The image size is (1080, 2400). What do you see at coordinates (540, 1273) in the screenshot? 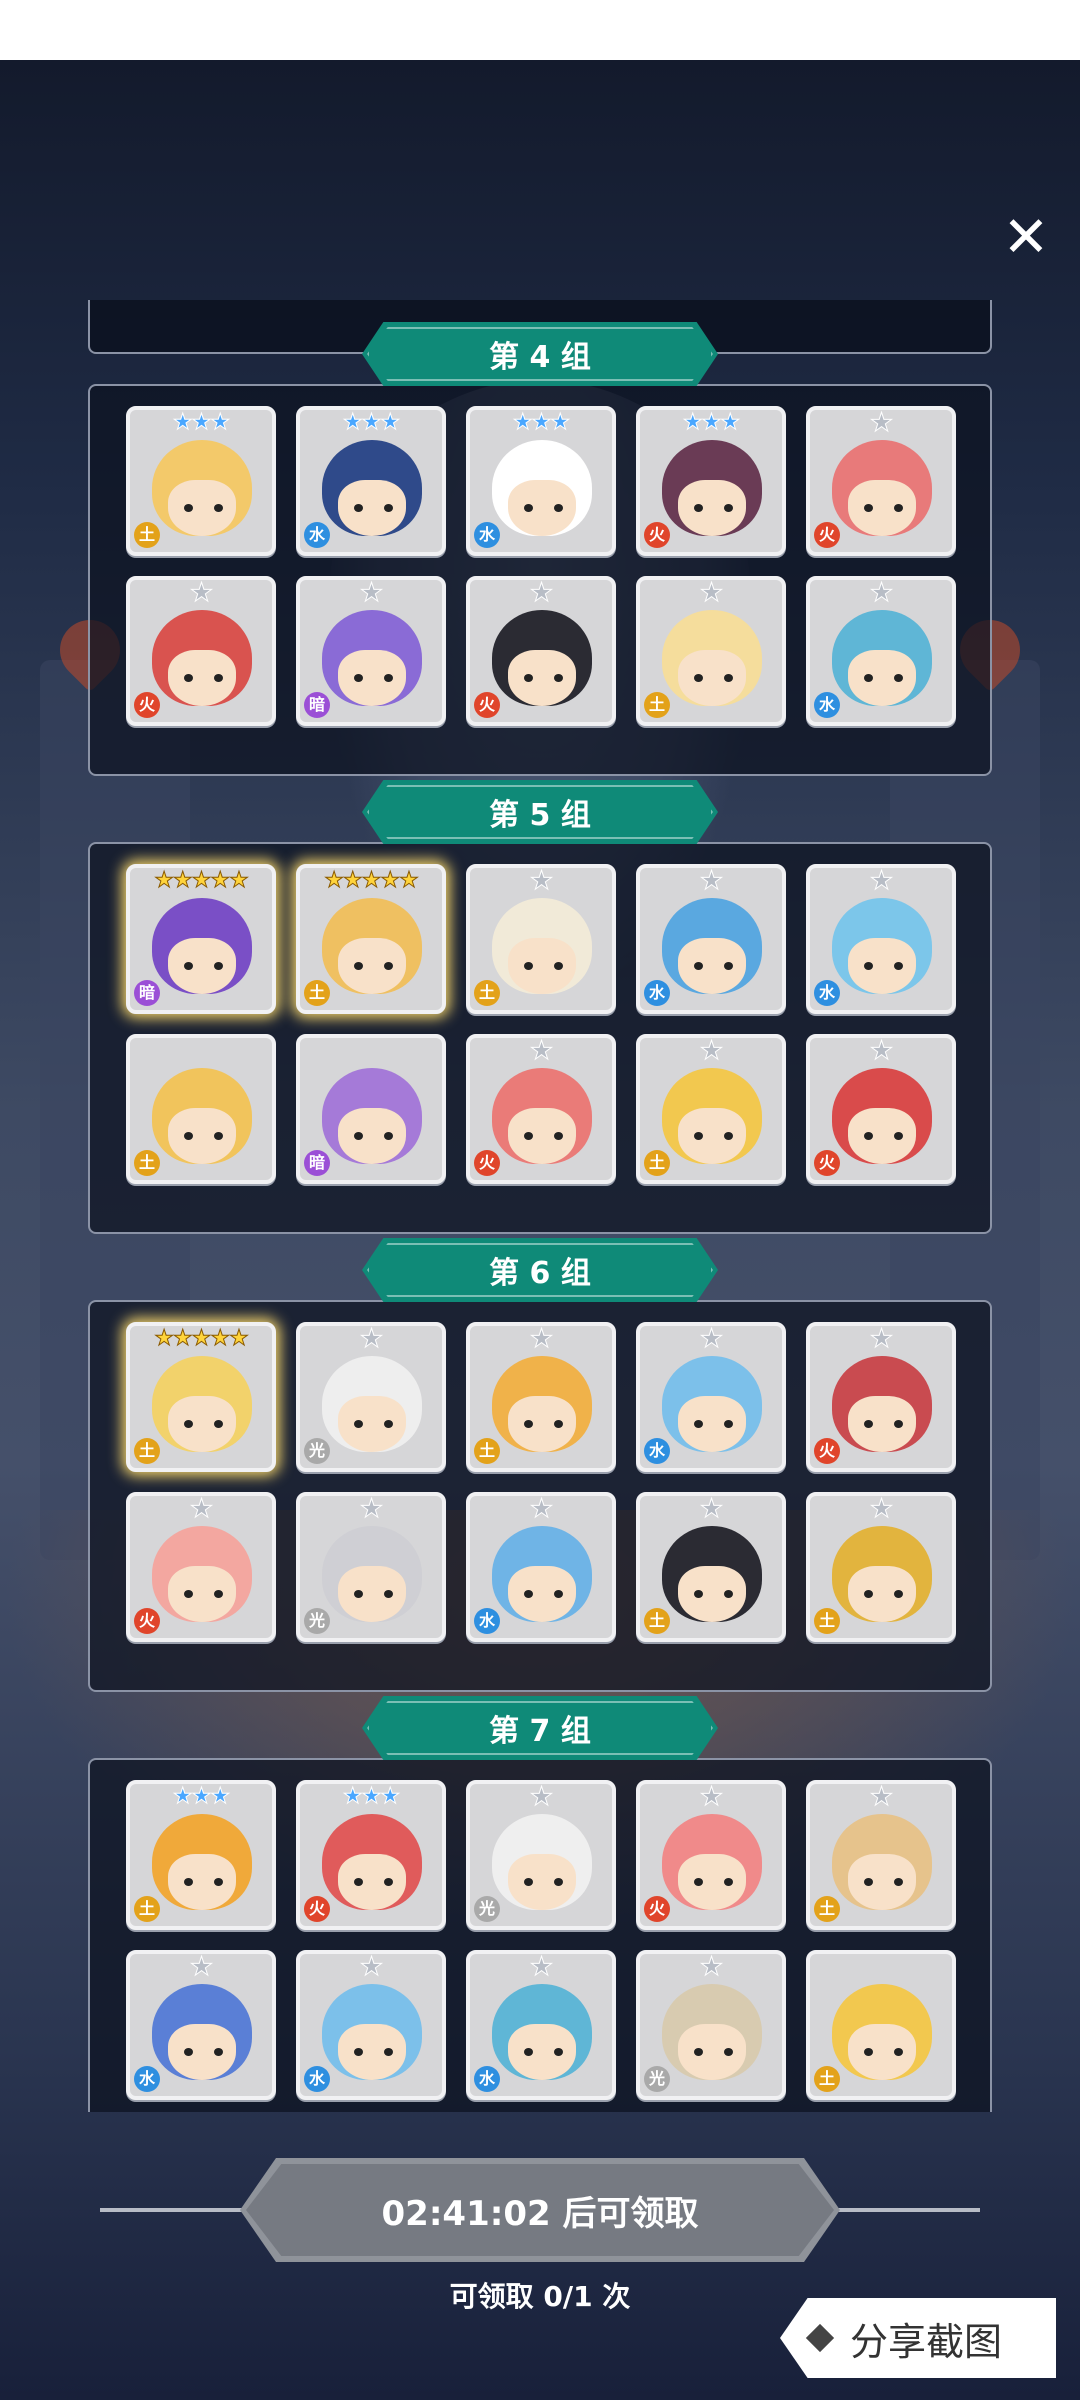
I see `group-title: 第 6 组` at bounding box center [540, 1273].